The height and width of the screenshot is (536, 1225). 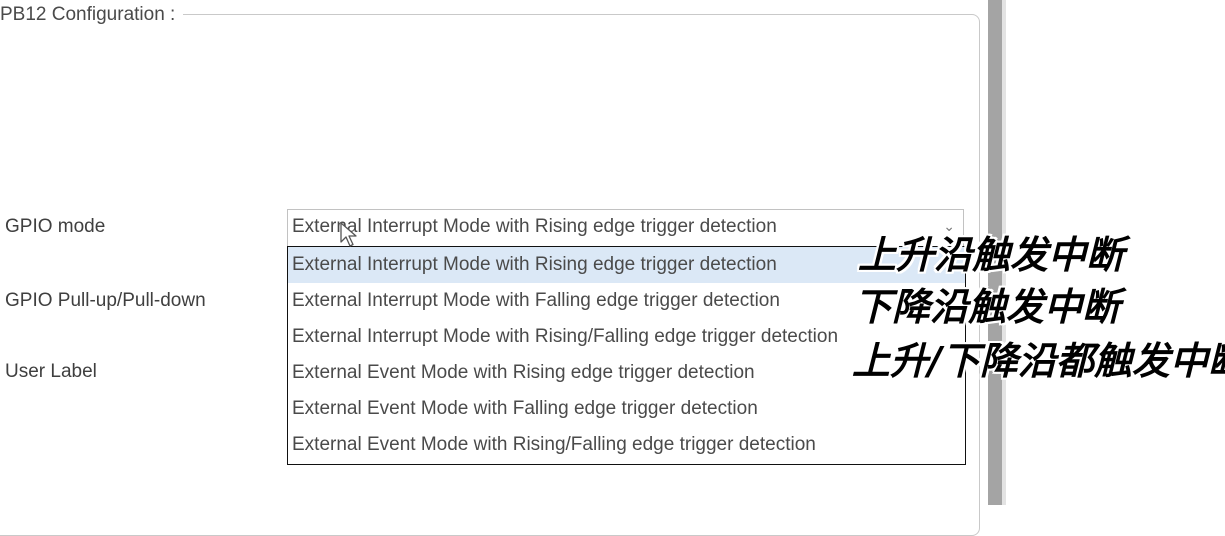 I want to click on annotation-both: 上升/下降沿都触发中断, so click(x=1038, y=361).